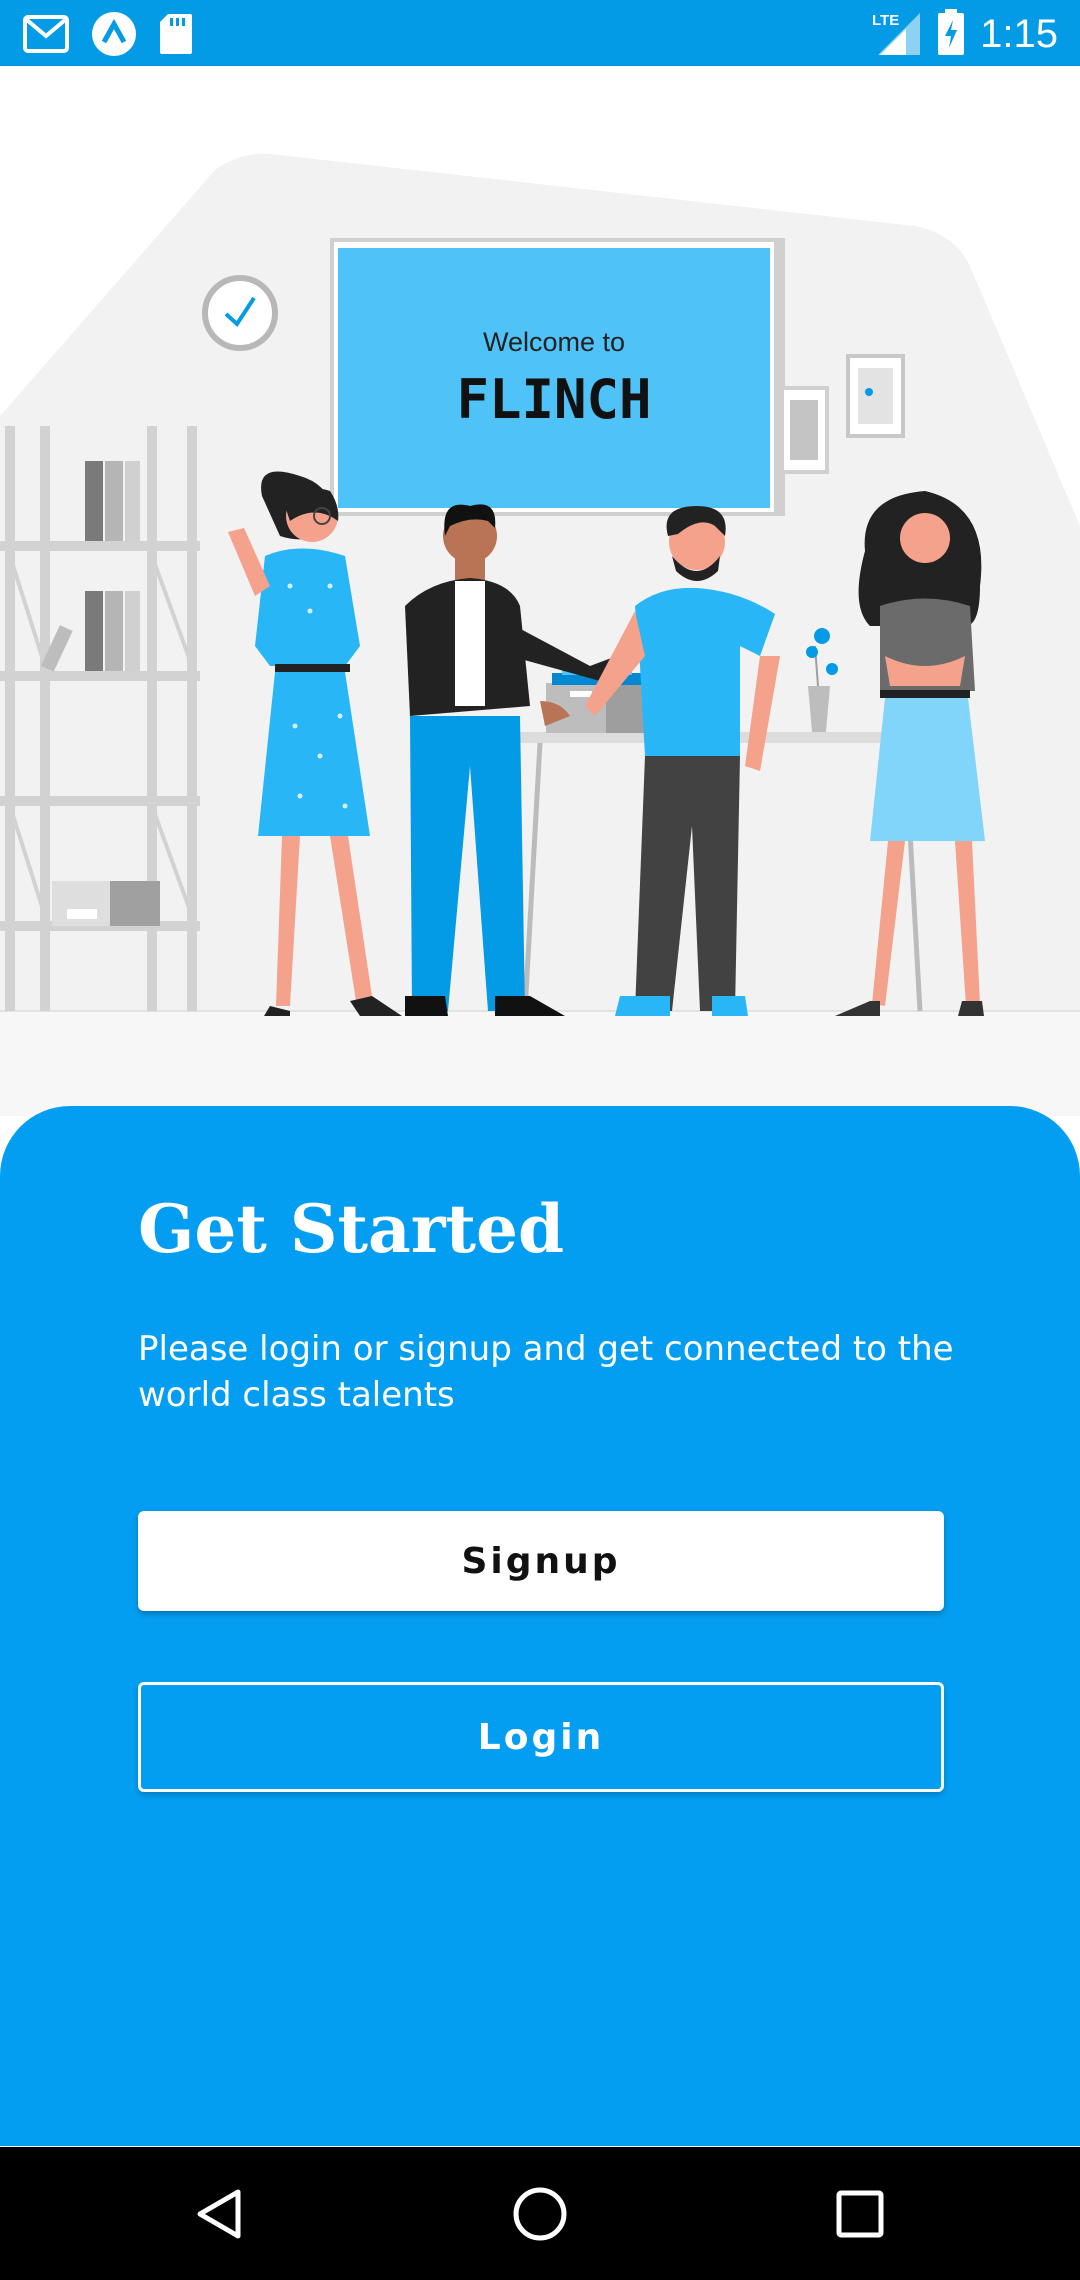 The image size is (1080, 2280). I want to click on status-right-icons: LTE 1:15, so click(965, 34).